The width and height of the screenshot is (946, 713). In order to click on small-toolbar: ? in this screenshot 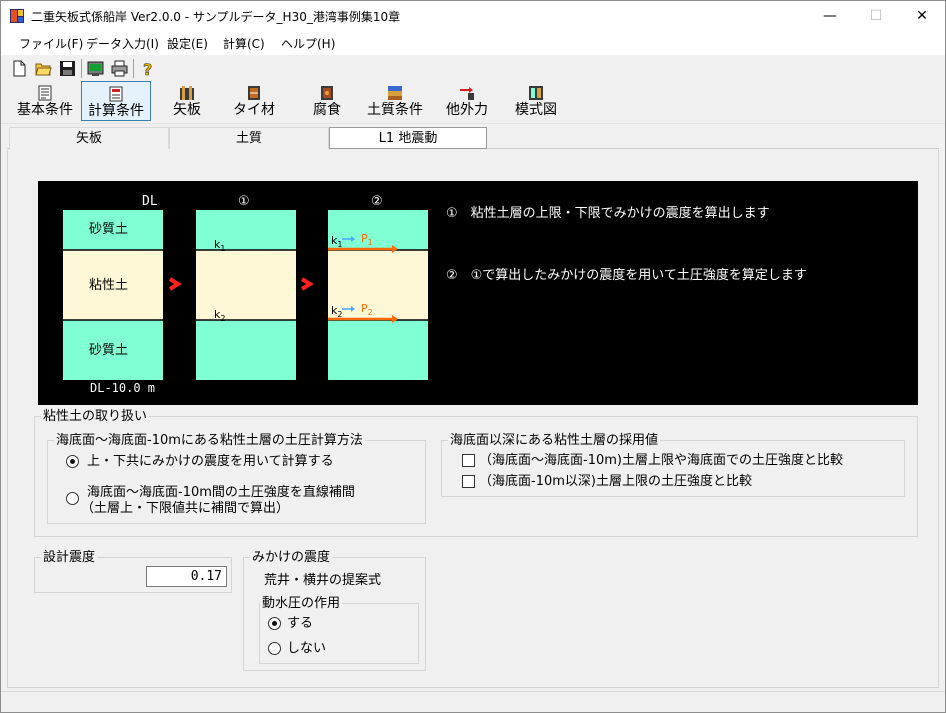, I will do `click(473, 68)`.